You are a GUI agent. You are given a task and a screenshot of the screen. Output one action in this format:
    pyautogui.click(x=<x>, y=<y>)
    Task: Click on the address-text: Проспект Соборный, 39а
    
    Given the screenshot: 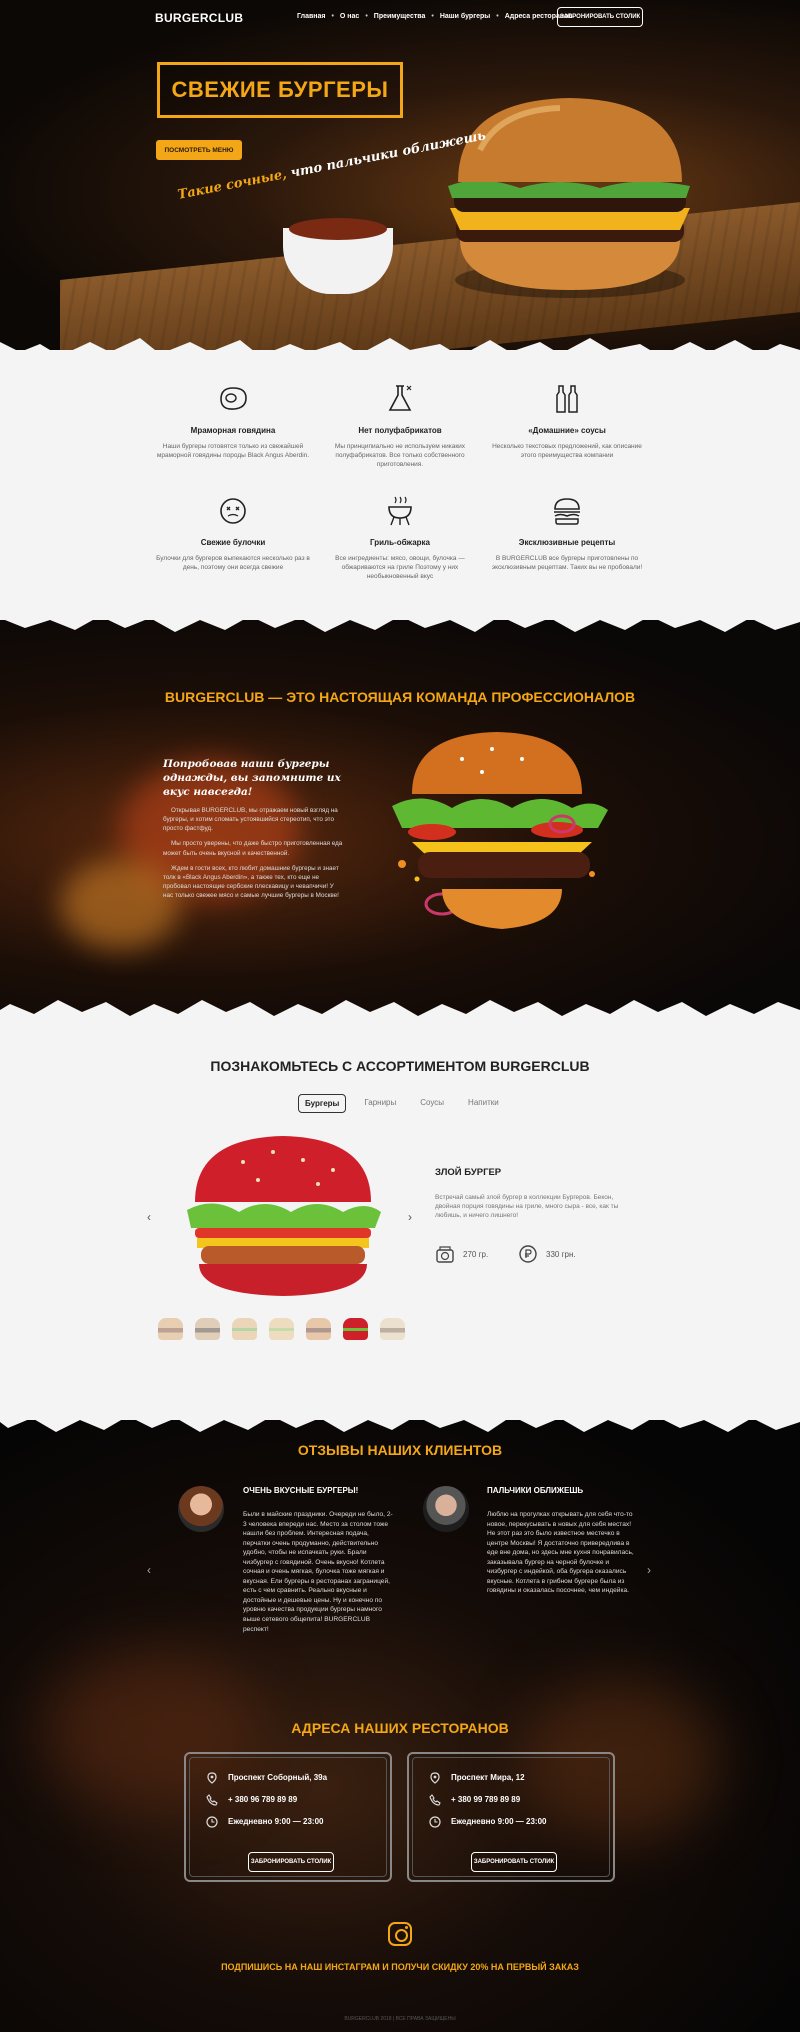 What is the action you would take?
    pyautogui.click(x=278, y=1777)
    